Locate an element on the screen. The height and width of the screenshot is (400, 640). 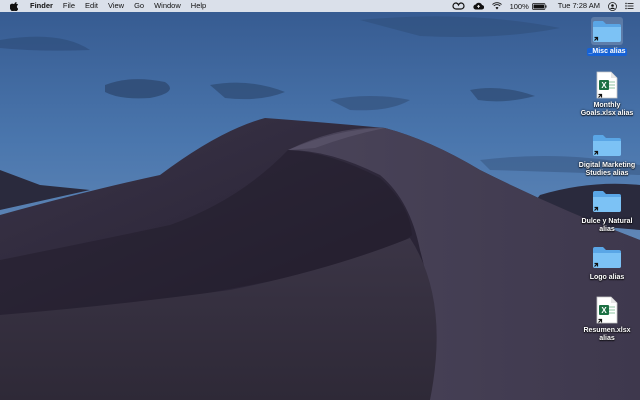
desktop-icon-label: Logo alias is located at coordinates (607, 277).